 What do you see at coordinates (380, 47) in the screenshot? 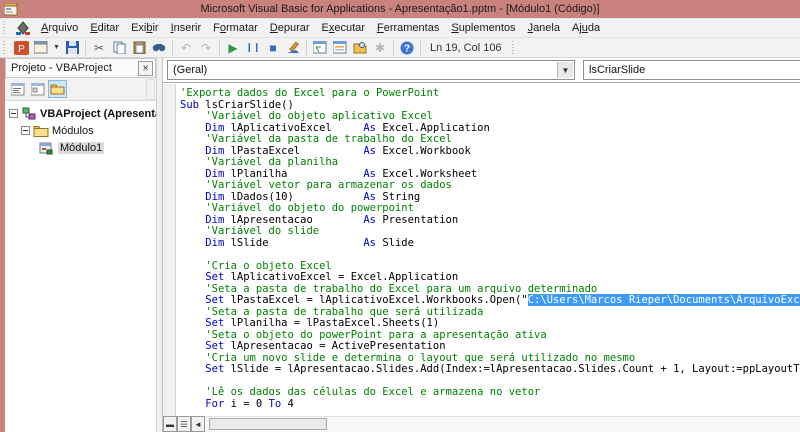
I see `toolbox-button: ✱` at bounding box center [380, 47].